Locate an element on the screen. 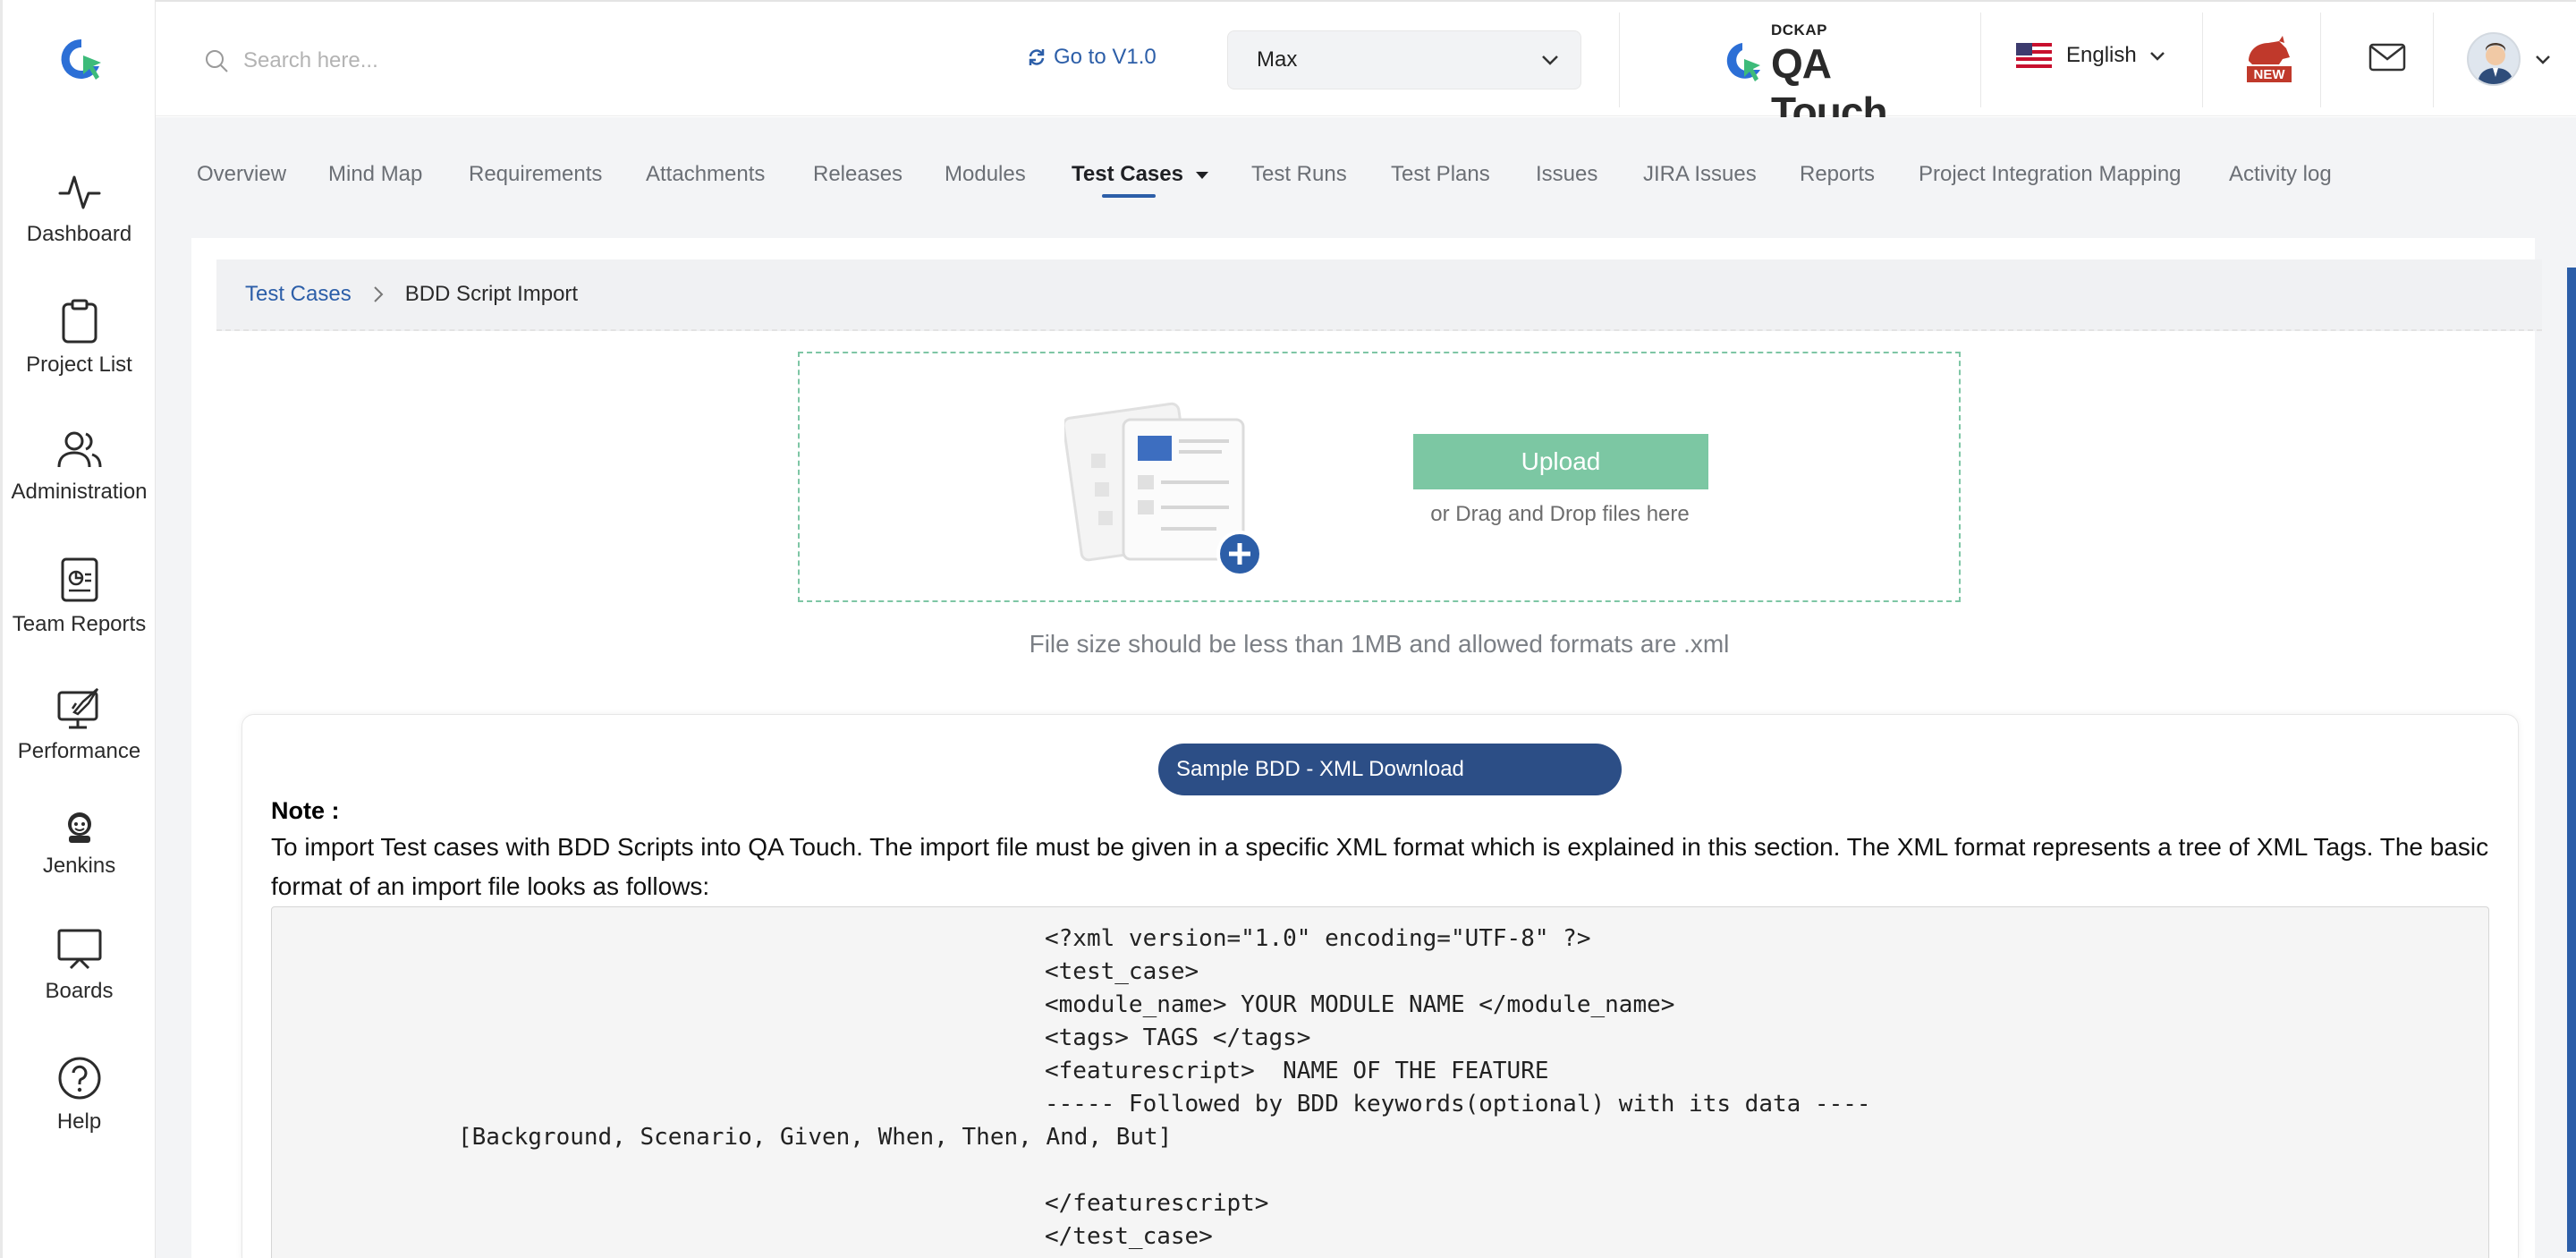  clipboard-icon is located at coordinates (79, 321).